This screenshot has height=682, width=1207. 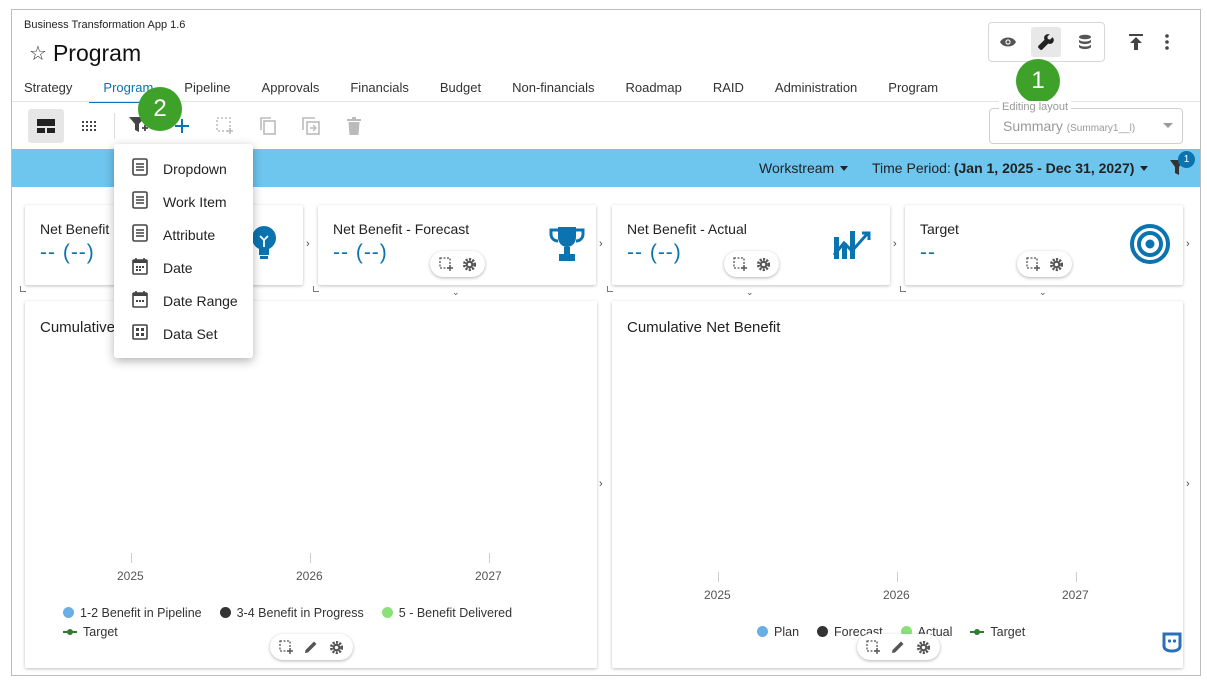 I want to click on legend-item: Plan, so click(x=778, y=631).